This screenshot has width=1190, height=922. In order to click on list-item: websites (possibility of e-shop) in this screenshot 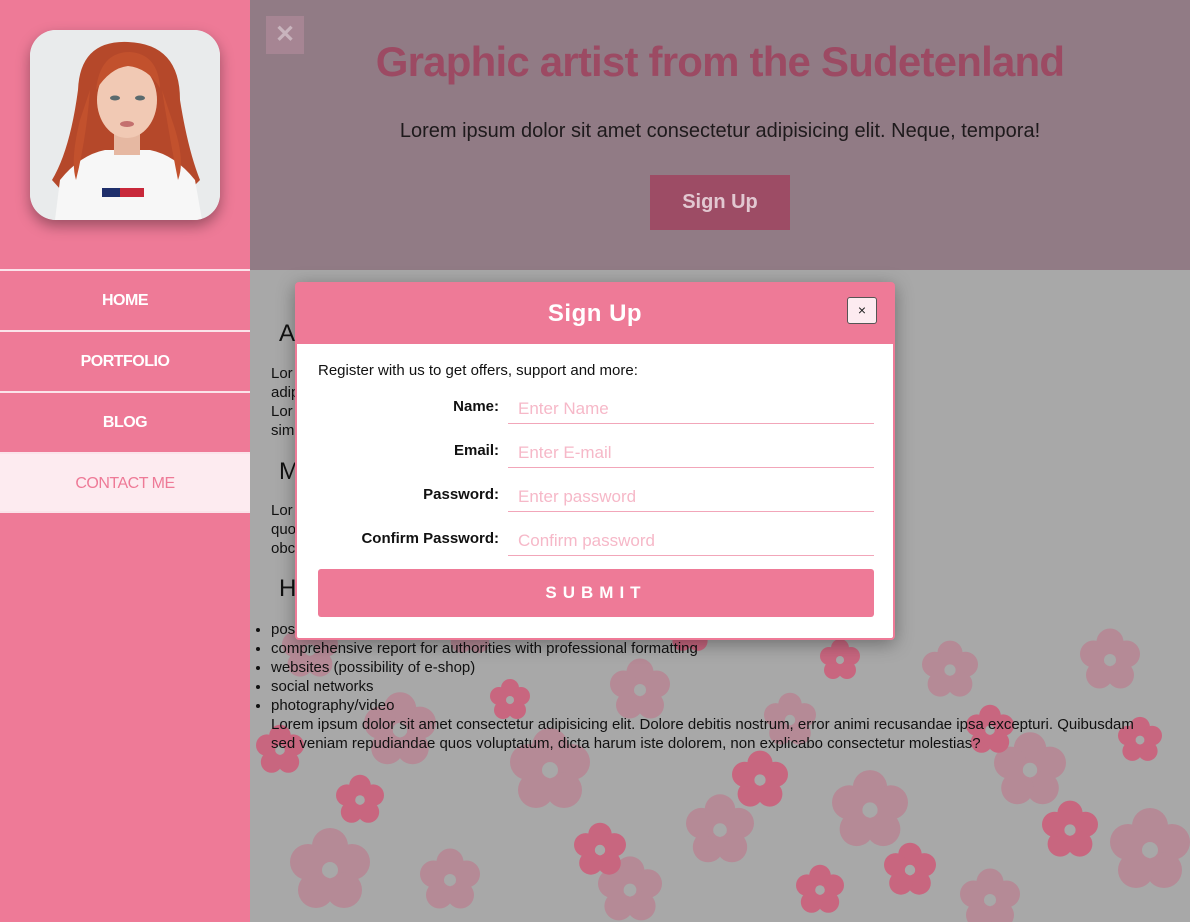, I will do `click(484, 667)`.